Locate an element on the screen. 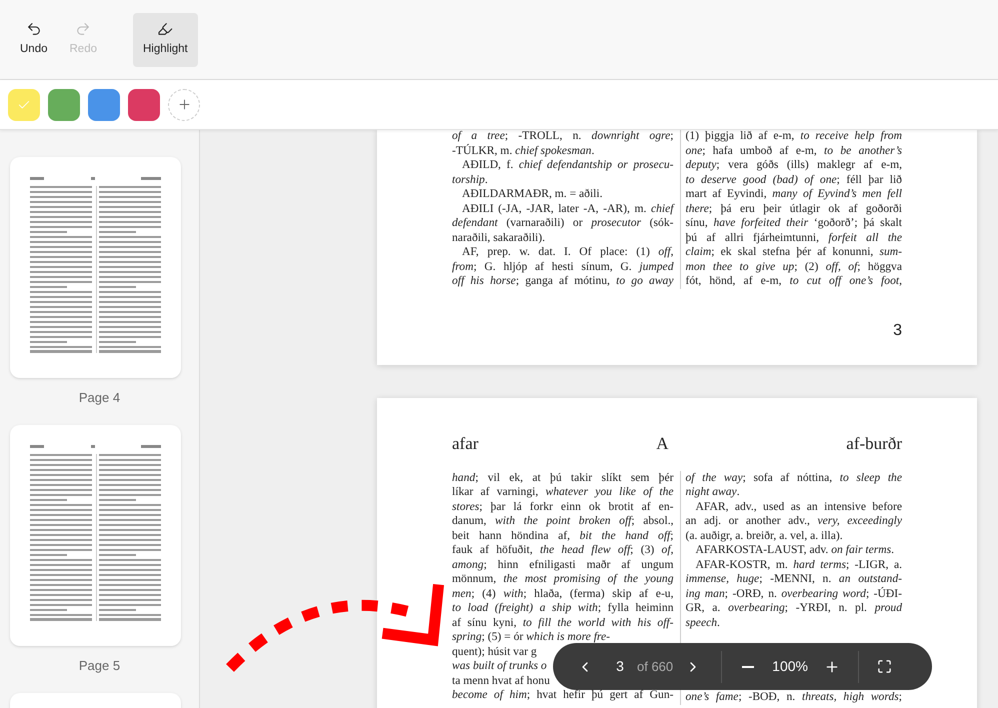 This screenshot has width=998, height=708. running-head: af-burðr is located at coordinates (874, 444).